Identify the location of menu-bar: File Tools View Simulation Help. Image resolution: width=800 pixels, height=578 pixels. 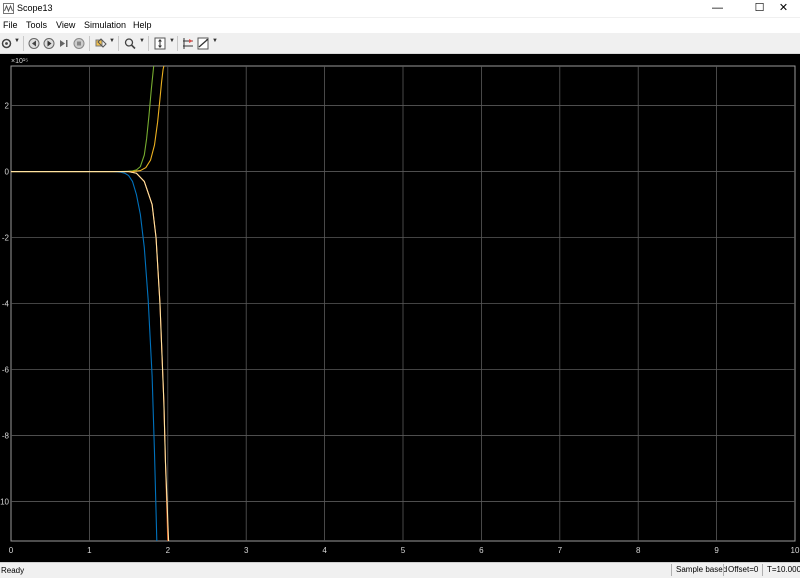
(400, 25).